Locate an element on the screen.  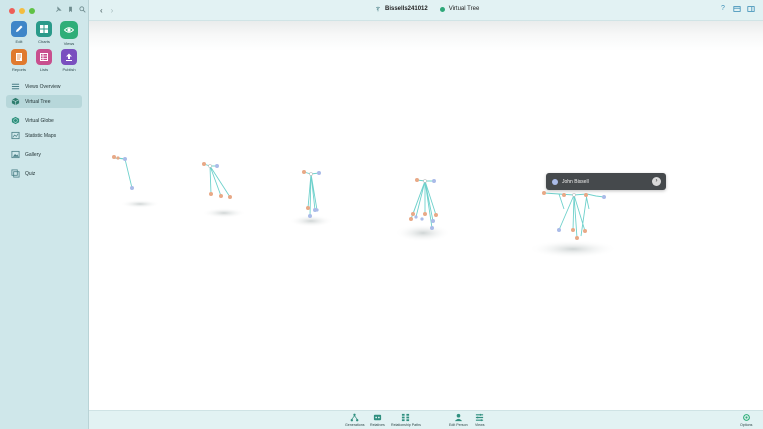
views-button: Views is located at coordinates (480, 420).